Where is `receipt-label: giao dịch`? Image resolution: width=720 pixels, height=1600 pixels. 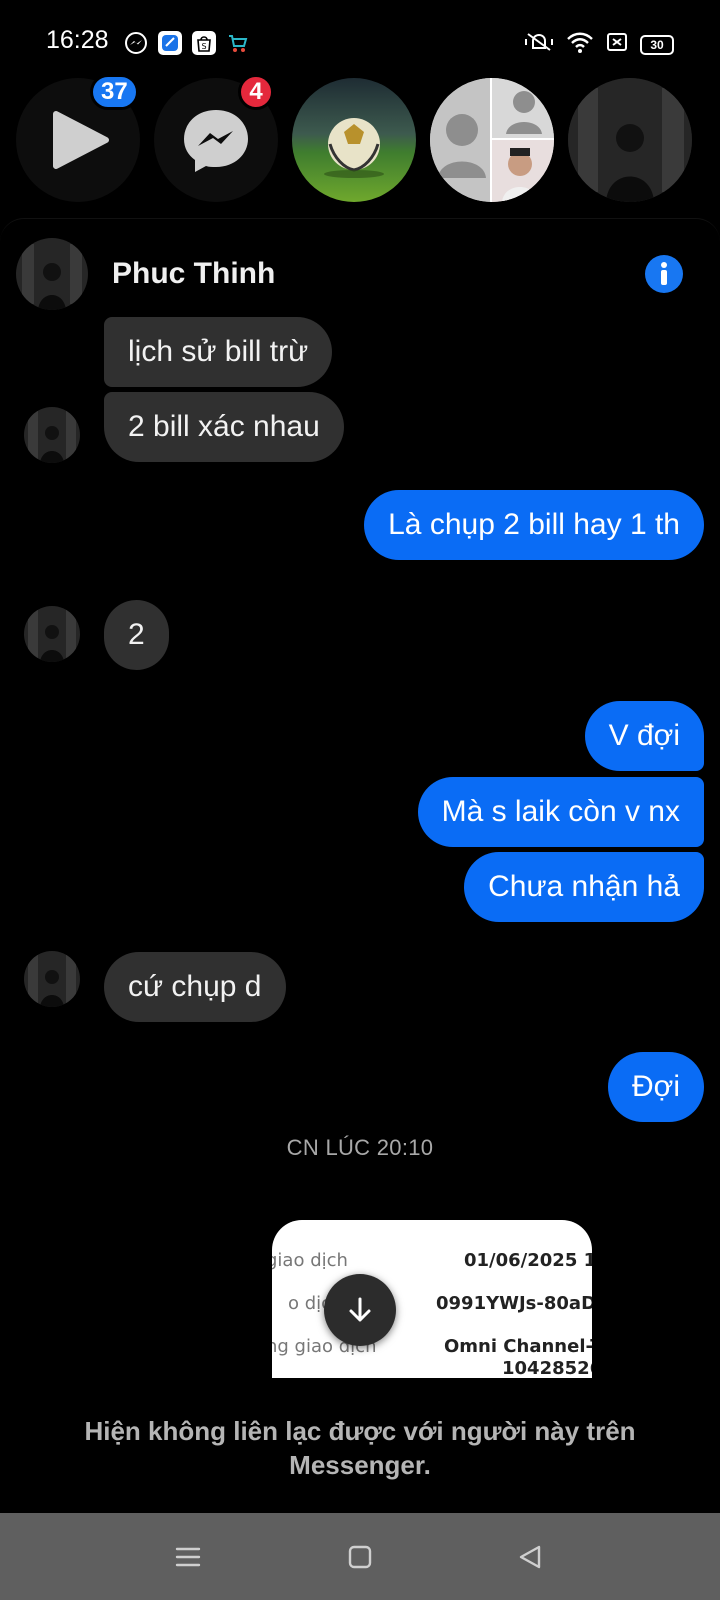 receipt-label: giao dịch is located at coordinates (310, 1260).